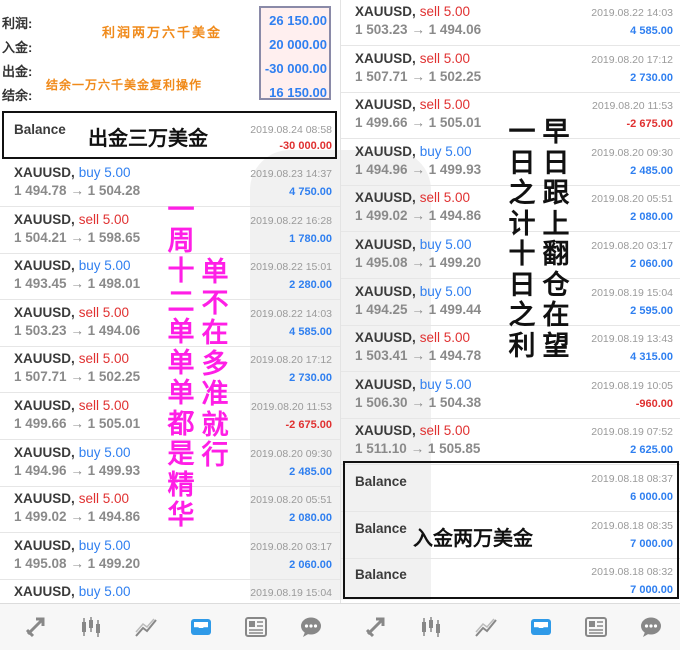  I want to click on row-date: 2019.08.20 17:12, so click(291, 360).